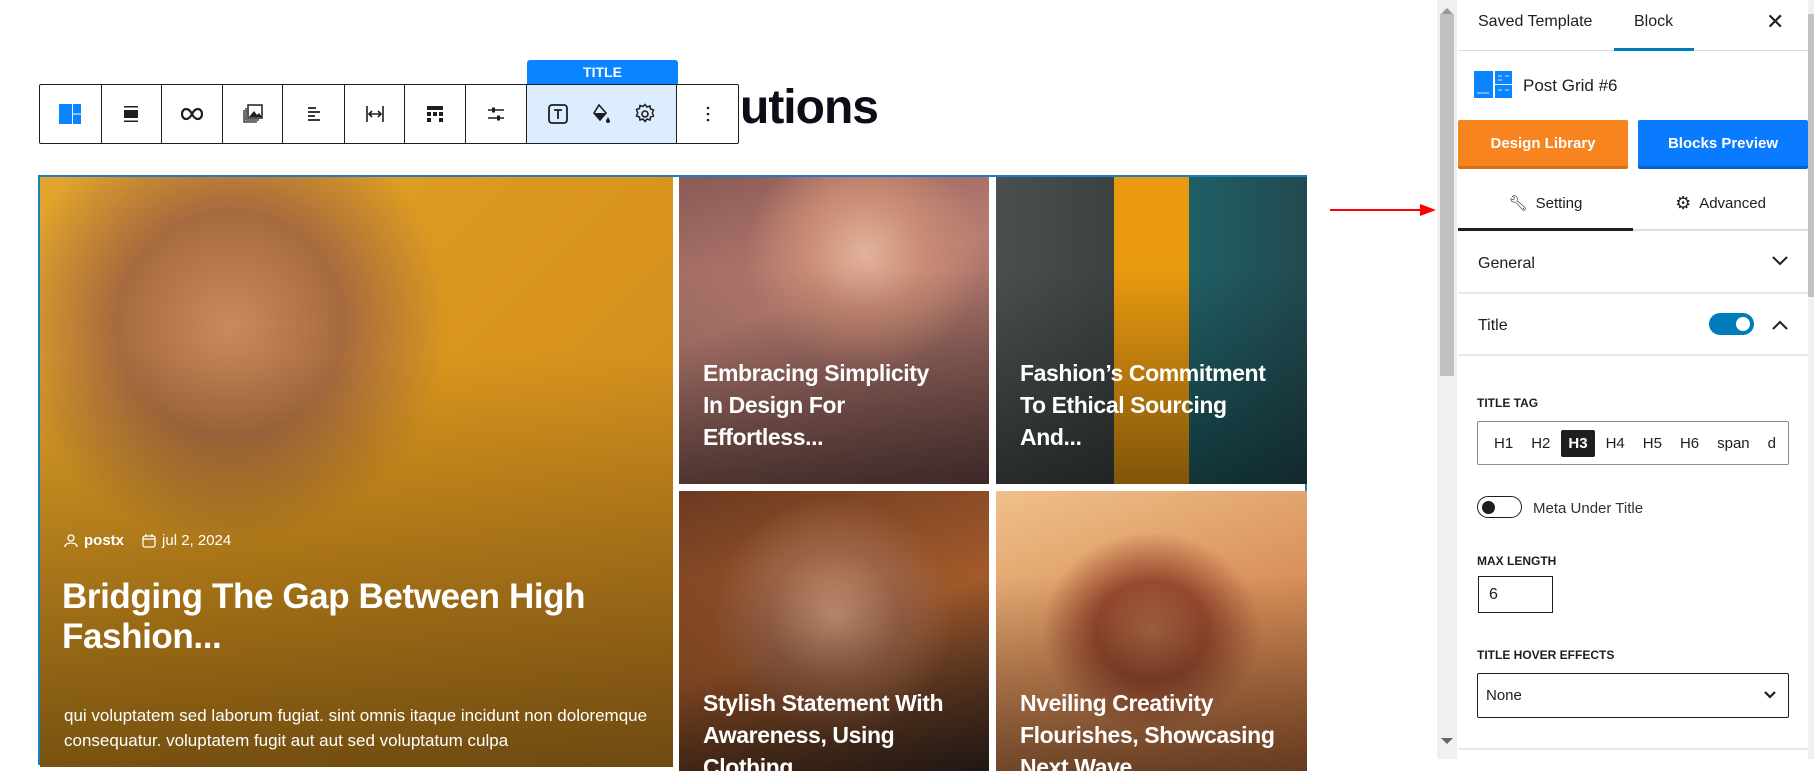 The width and height of the screenshot is (1814, 771). Describe the element at coordinates (602, 72) in the screenshot. I see `toolbar-group-label: TITLE` at that location.